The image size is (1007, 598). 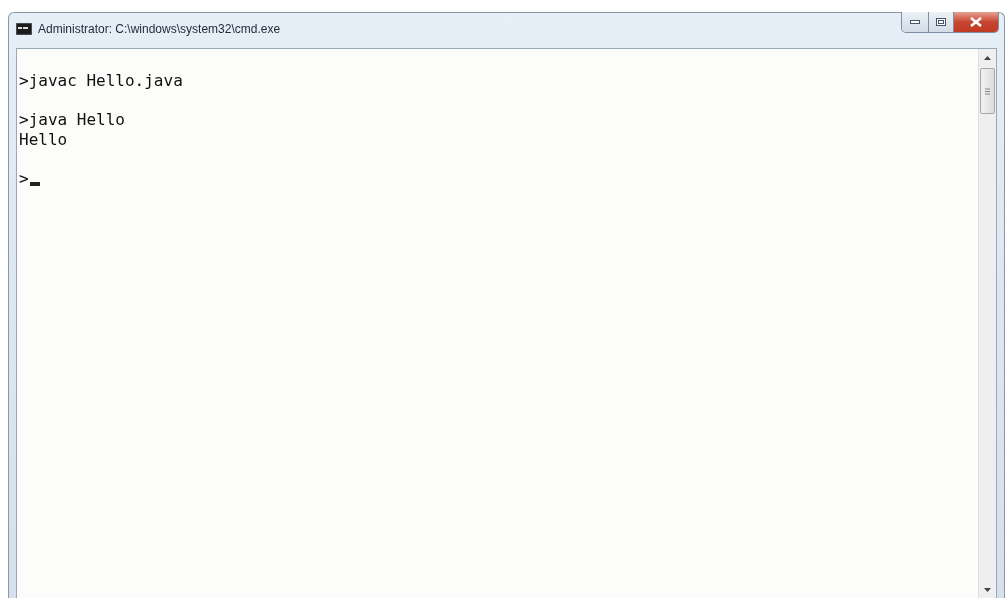 I want to click on minimize-icon, so click(x=915, y=22).